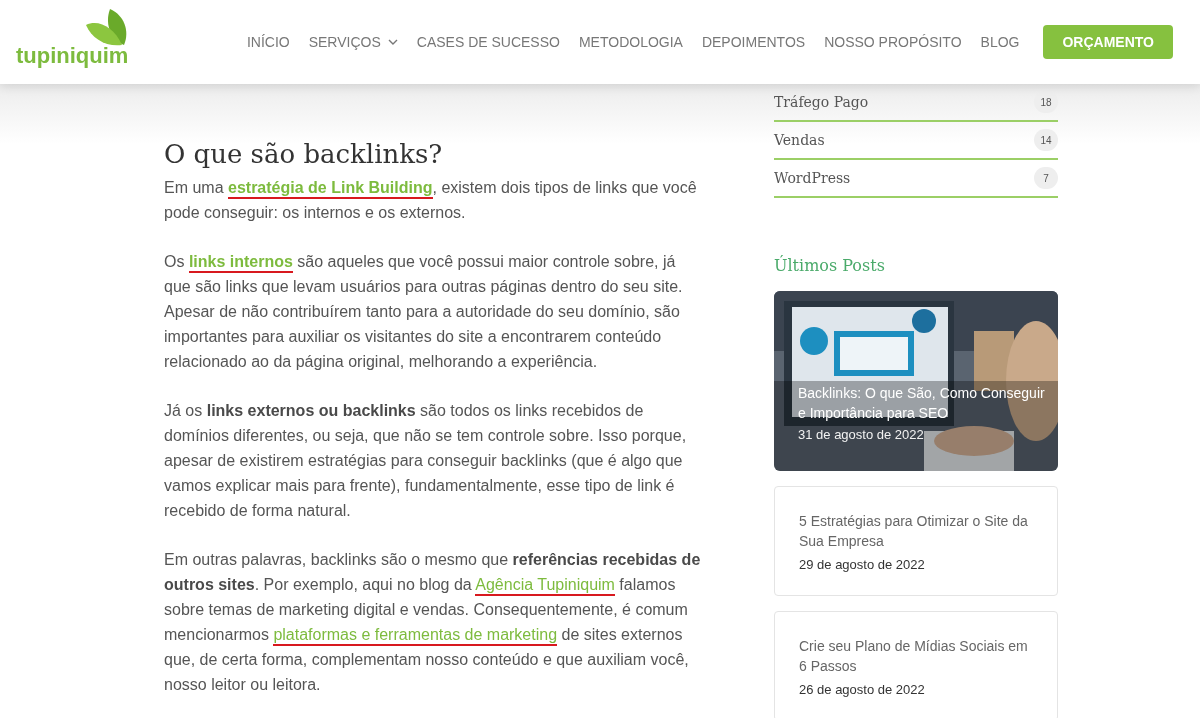 The image size is (1200, 718). I want to click on category-link: Tráfego Pago, so click(821, 102).